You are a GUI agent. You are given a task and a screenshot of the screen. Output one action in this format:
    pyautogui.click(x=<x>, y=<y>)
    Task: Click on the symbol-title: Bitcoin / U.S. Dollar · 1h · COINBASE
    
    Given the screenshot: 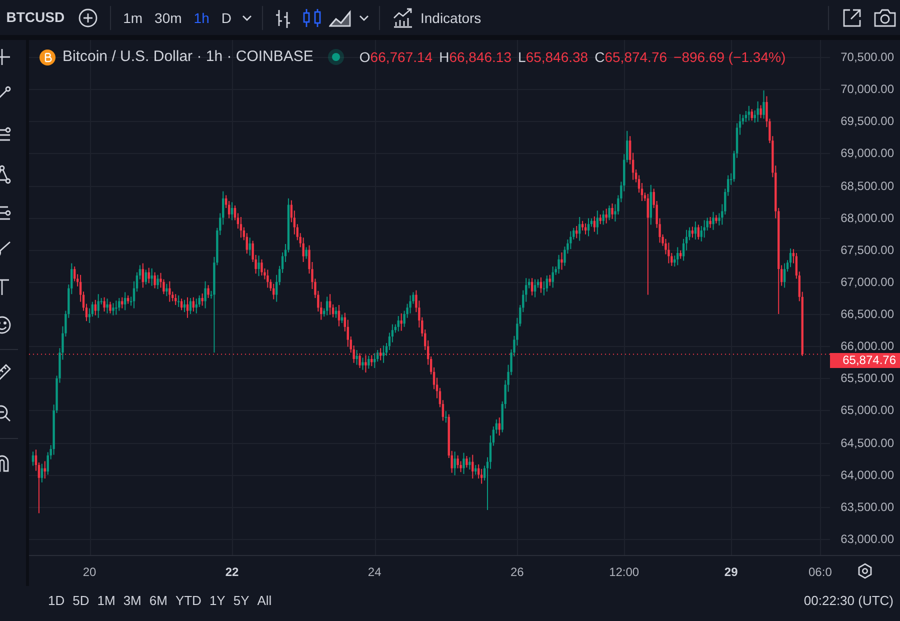 What is the action you would take?
    pyautogui.click(x=188, y=57)
    